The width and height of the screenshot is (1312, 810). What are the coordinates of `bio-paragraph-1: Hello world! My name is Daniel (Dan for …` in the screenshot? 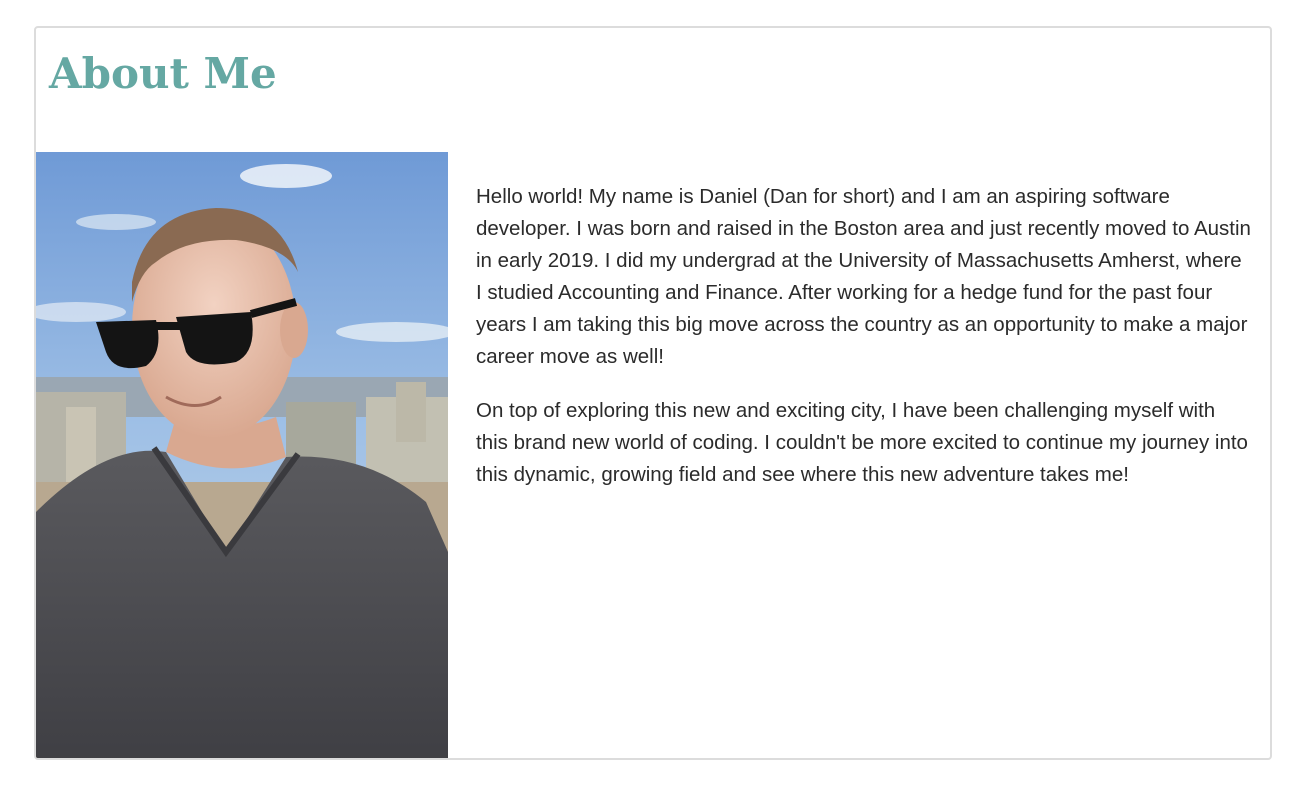 It's located at (863, 276).